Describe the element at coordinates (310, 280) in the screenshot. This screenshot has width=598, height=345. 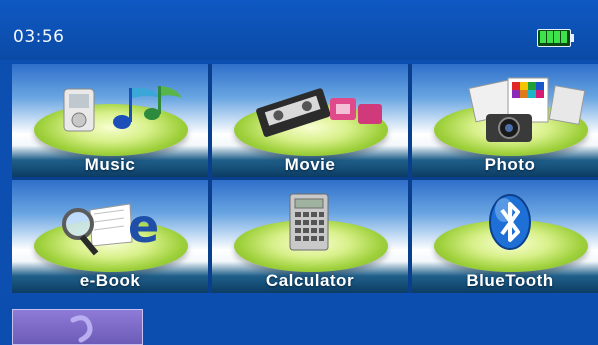
I see `menu-item-label: Calculator` at that location.